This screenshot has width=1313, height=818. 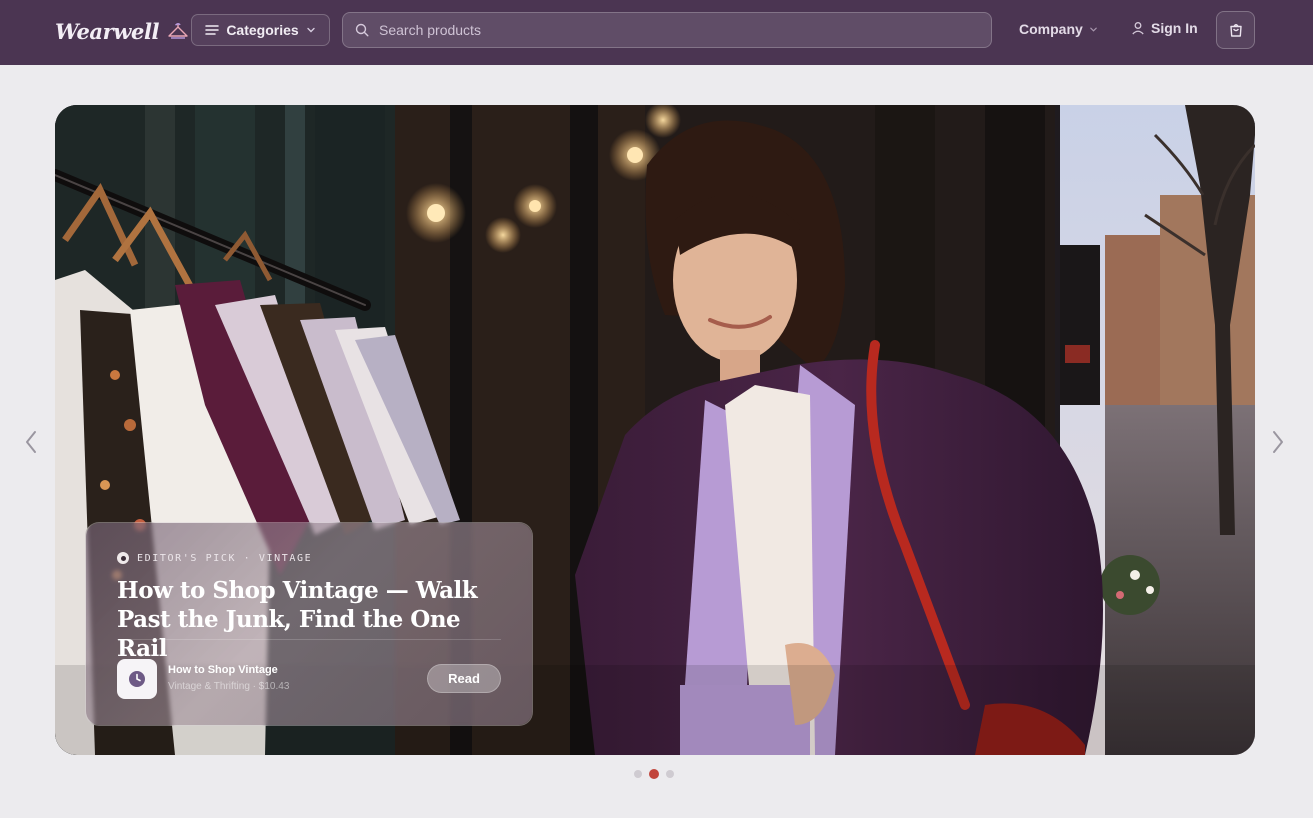 What do you see at coordinates (178, 31) in the screenshot?
I see `hanger-icon` at bounding box center [178, 31].